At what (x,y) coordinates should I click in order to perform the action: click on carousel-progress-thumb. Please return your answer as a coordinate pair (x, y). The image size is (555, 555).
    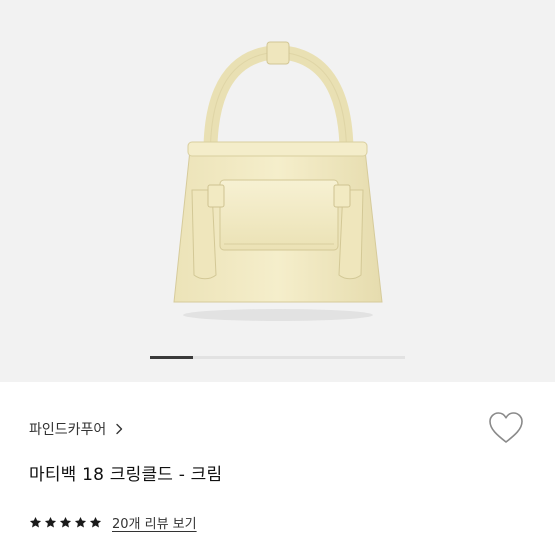
    Looking at the image, I should click on (172, 357).